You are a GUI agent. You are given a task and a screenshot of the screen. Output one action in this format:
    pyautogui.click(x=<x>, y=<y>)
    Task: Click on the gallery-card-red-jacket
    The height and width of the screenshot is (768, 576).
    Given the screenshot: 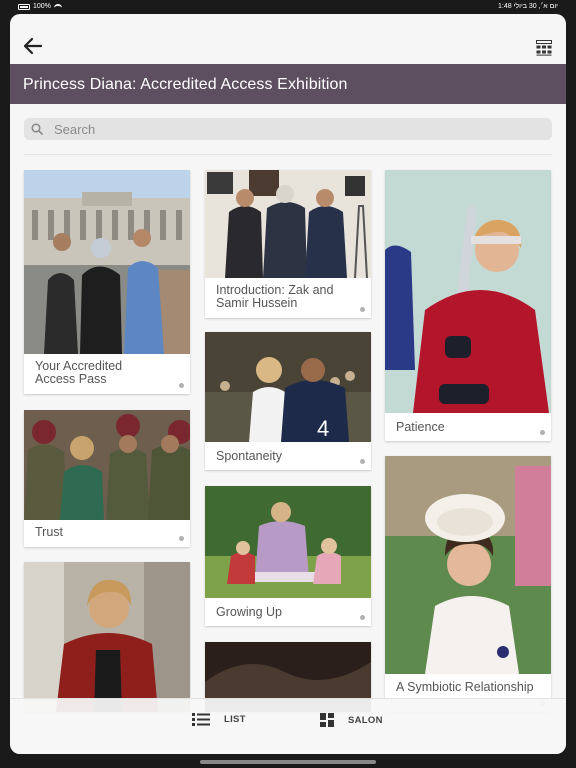 What is the action you would take?
    pyautogui.click(x=107, y=637)
    